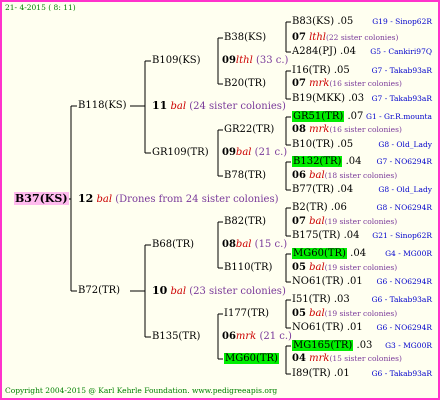  I want to click on gen4-source-text: G4 - MG00R, so click(408, 253).